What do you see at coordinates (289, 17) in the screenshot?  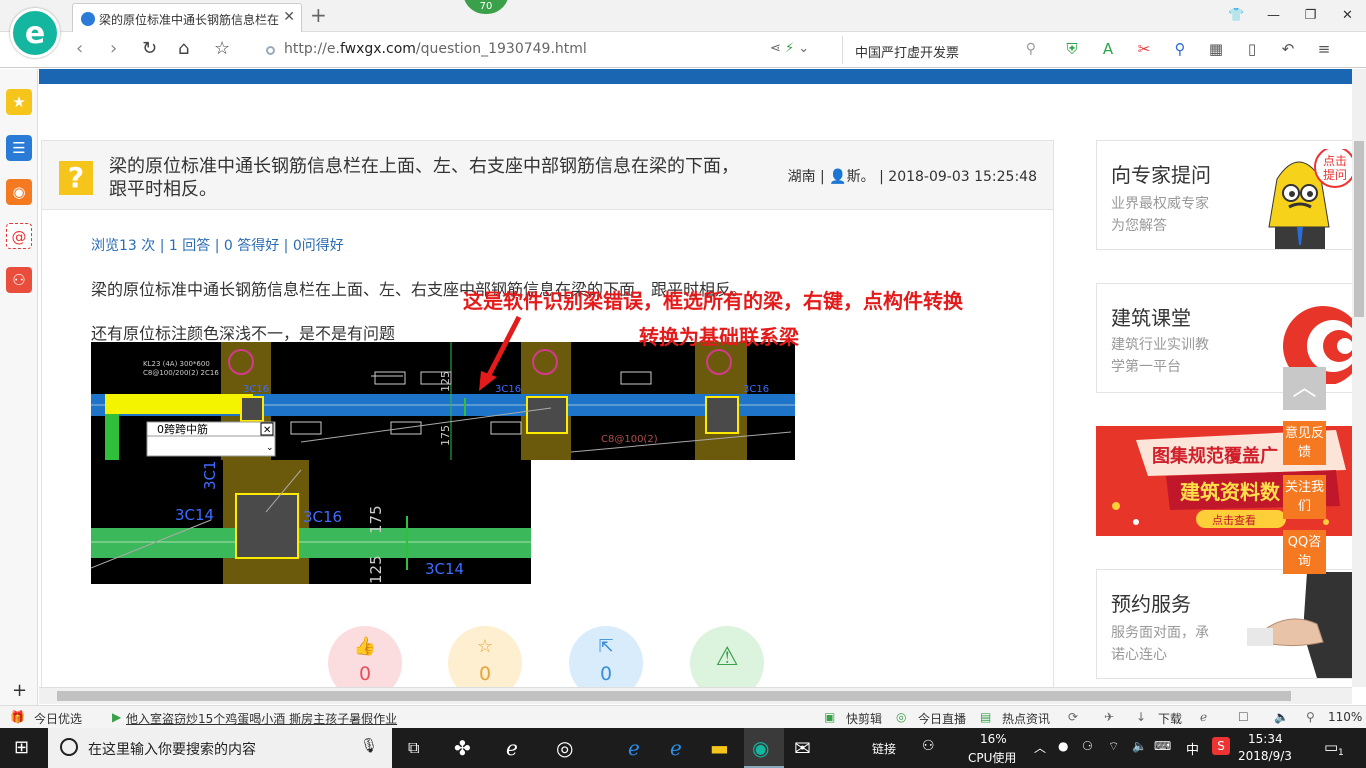 I see `close-tab-icon: ✕` at bounding box center [289, 17].